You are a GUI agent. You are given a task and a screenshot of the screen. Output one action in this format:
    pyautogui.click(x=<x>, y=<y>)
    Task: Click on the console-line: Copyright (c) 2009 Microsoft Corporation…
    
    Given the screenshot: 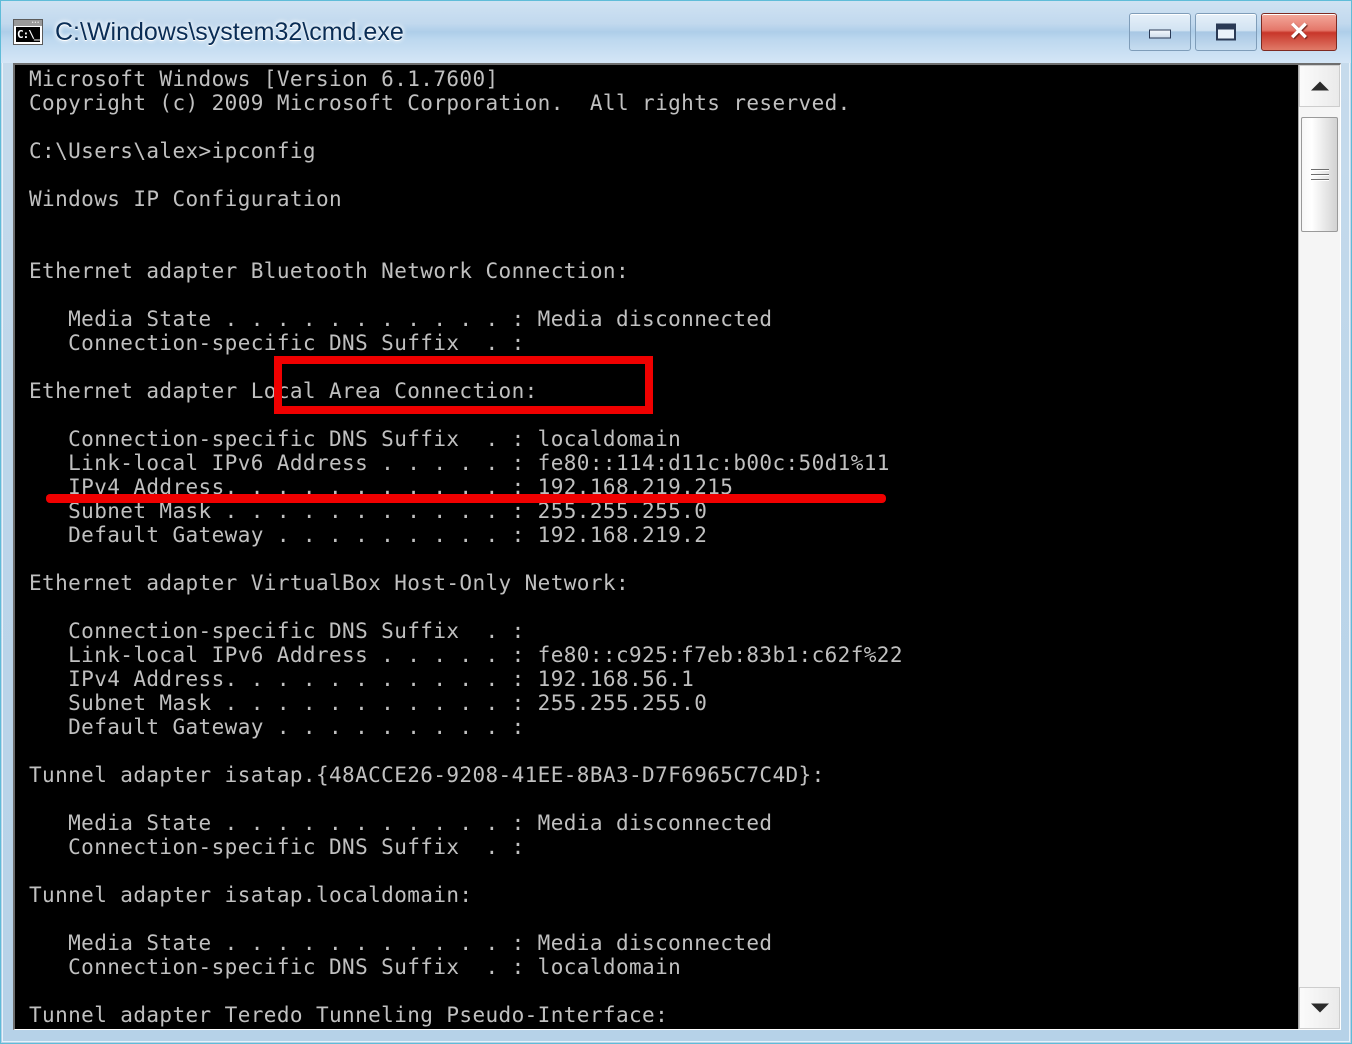 What is the action you would take?
    pyautogui.click(x=440, y=103)
    